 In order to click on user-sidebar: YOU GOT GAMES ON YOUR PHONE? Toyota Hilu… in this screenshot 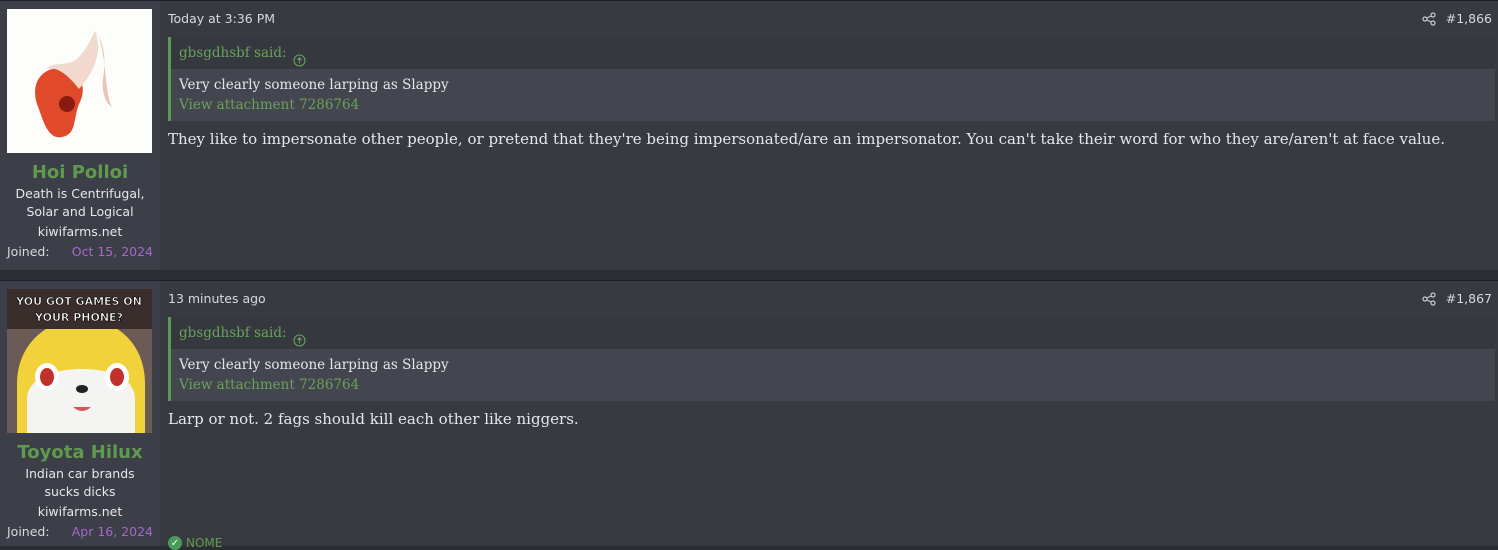, I will do `click(80, 413)`.